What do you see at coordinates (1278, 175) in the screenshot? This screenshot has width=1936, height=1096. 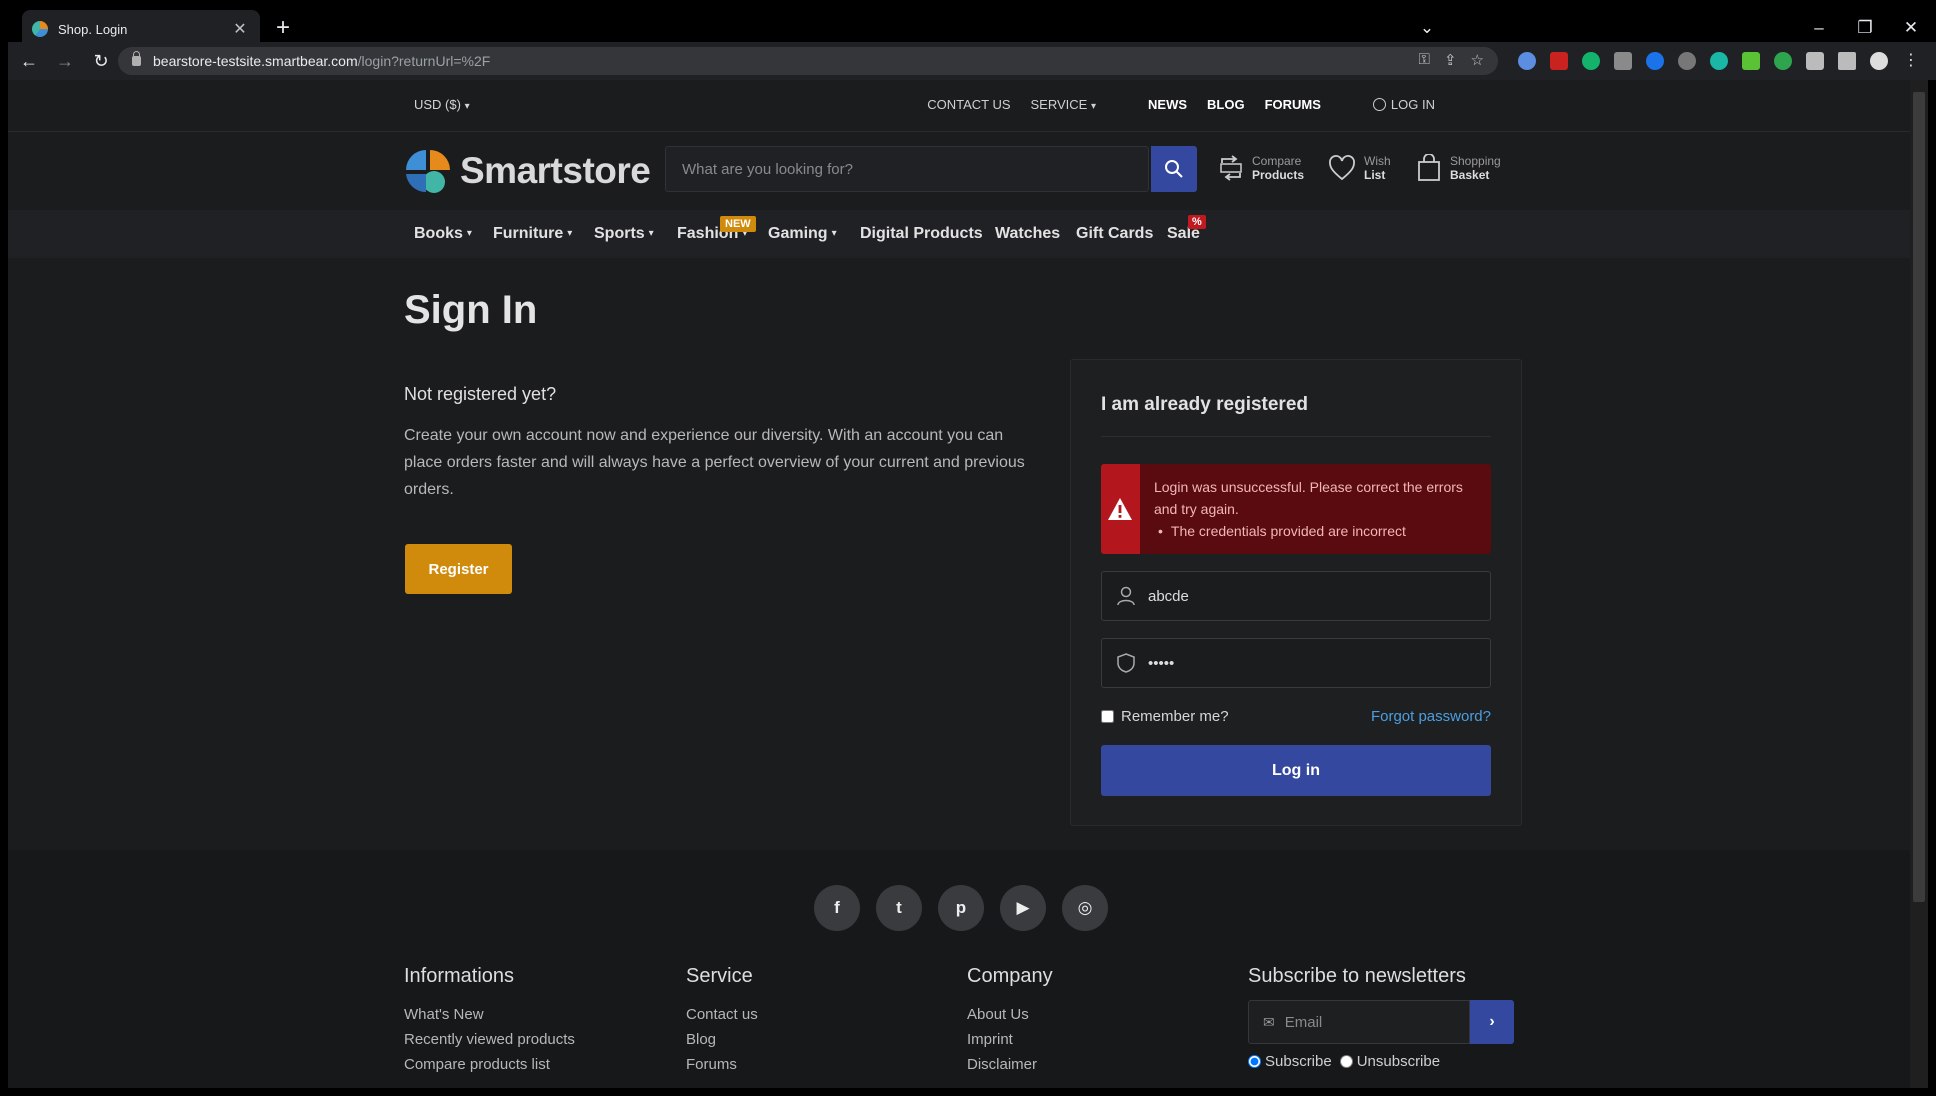 I see `compare-label-2: Products` at bounding box center [1278, 175].